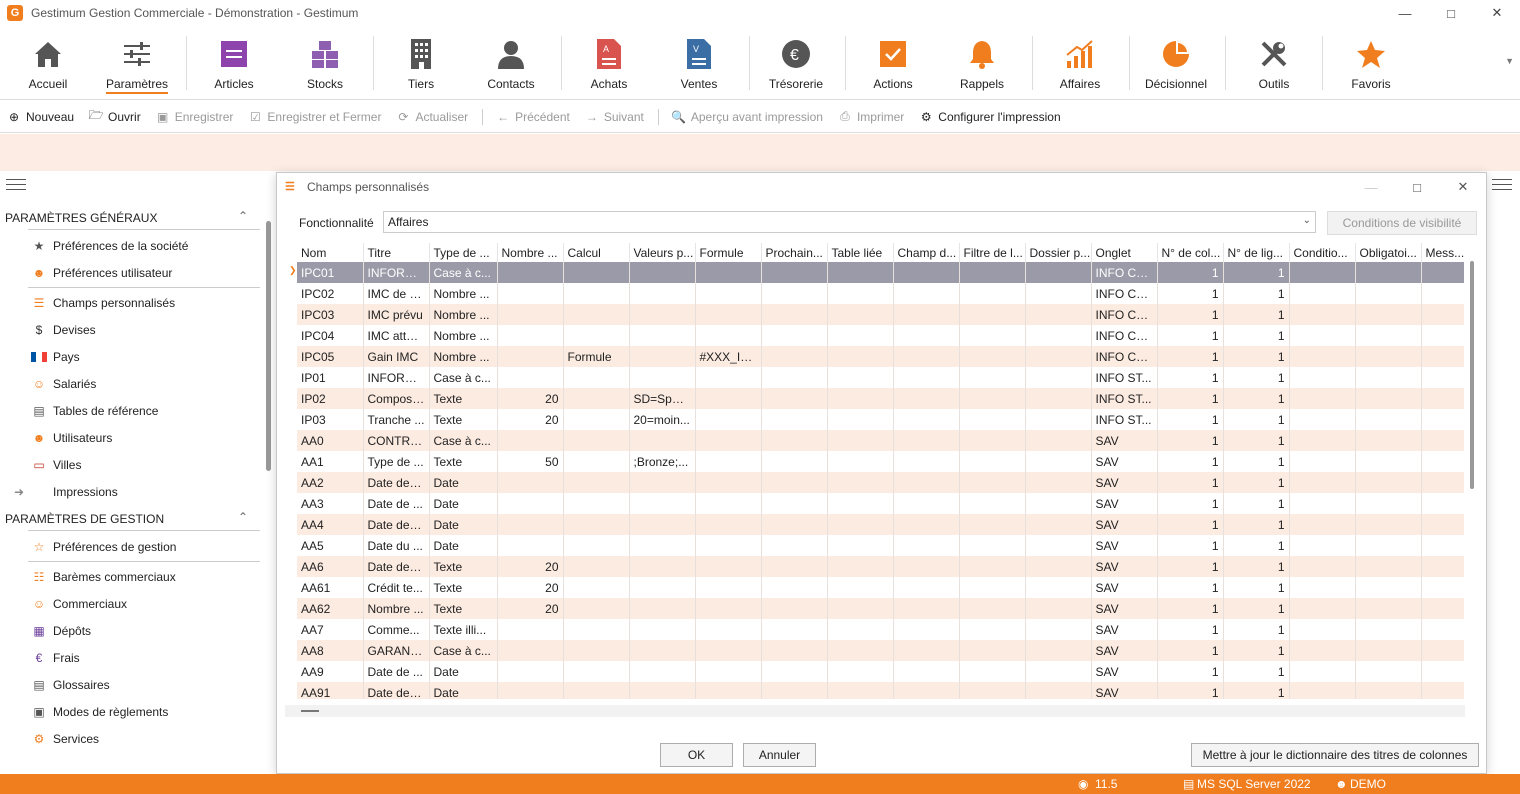 This screenshot has width=1520, height=794. I want to click on ribbon-accueil: Accueil, so click(48, 62).